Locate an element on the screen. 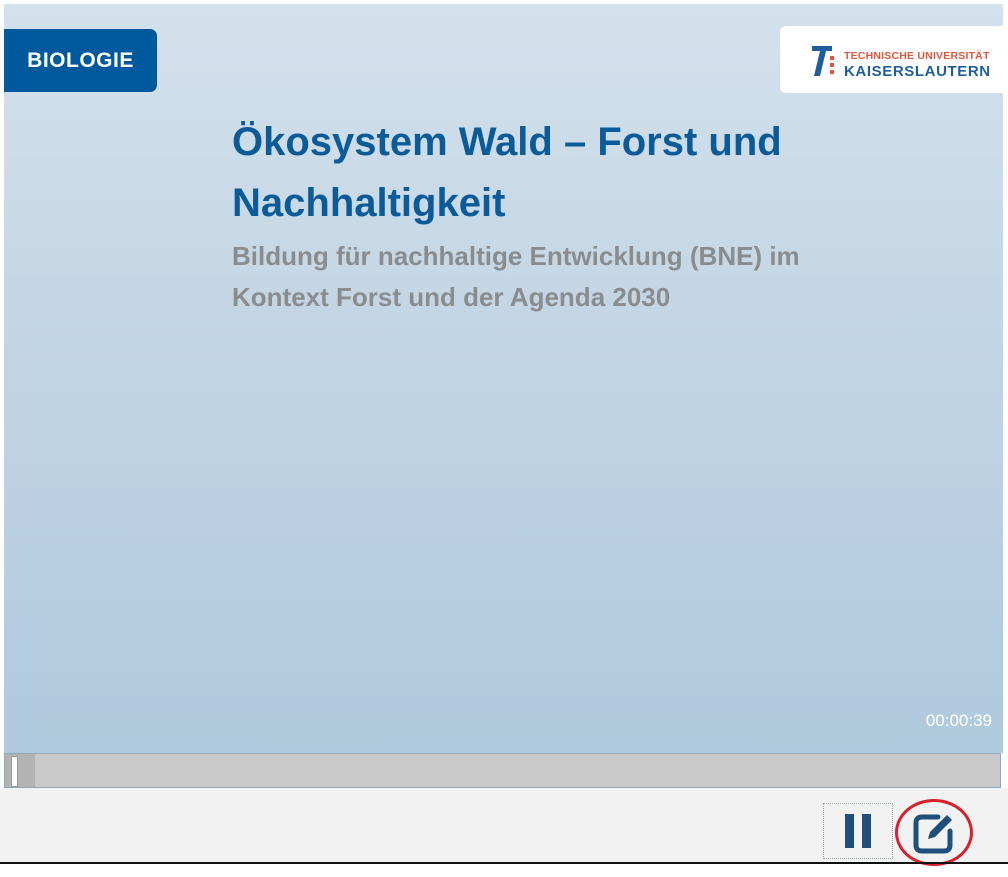 The height and width of the screenshot is (877, 1008). progress-bar is located at coordinates (502, 770).